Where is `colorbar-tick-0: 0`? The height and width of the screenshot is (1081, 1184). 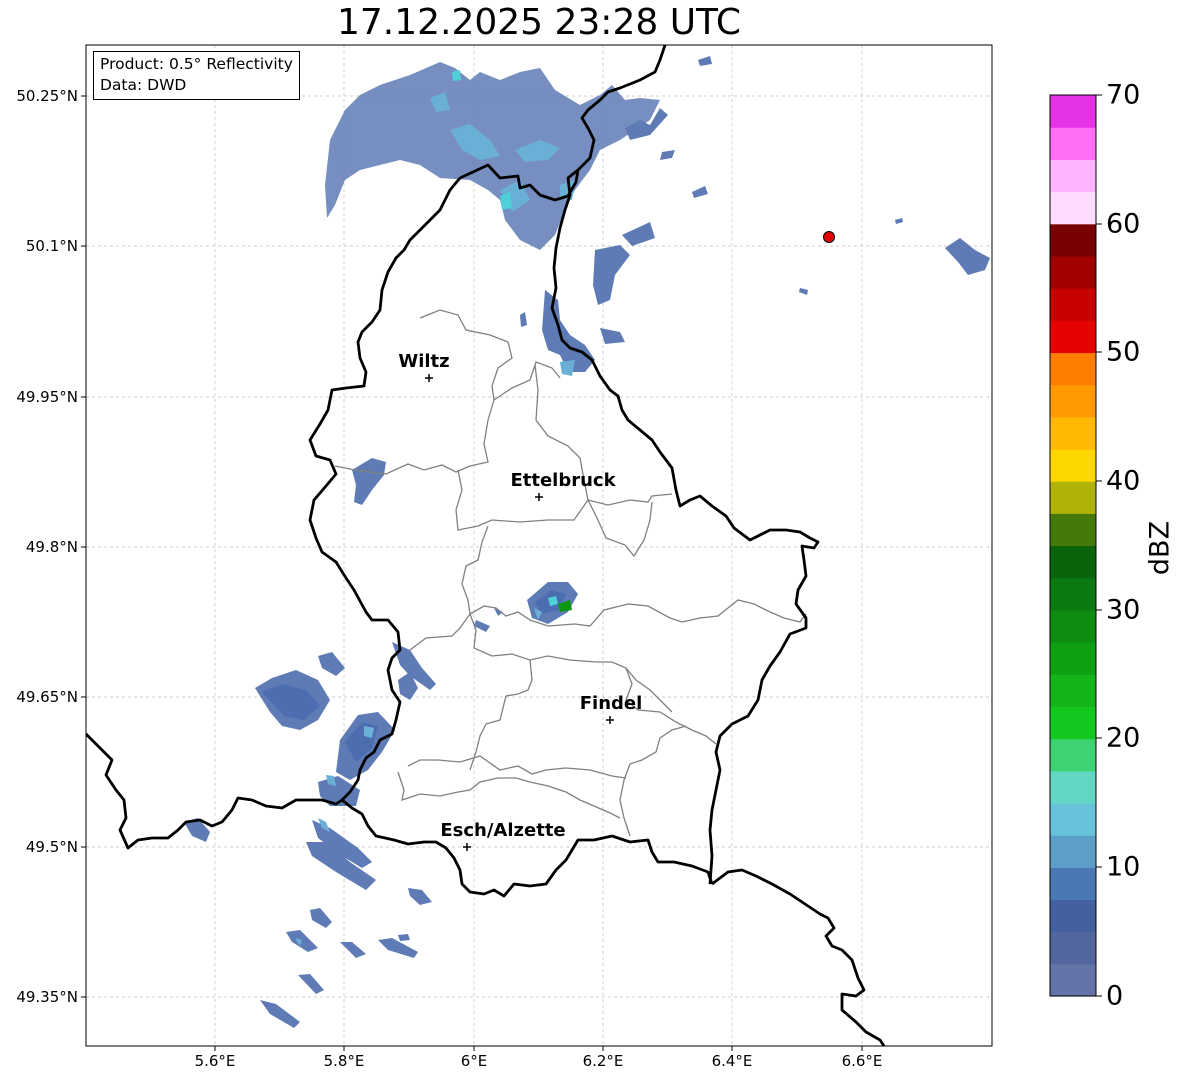 colorbar-tick-0: 0 is located at coordinates (1115, 996).